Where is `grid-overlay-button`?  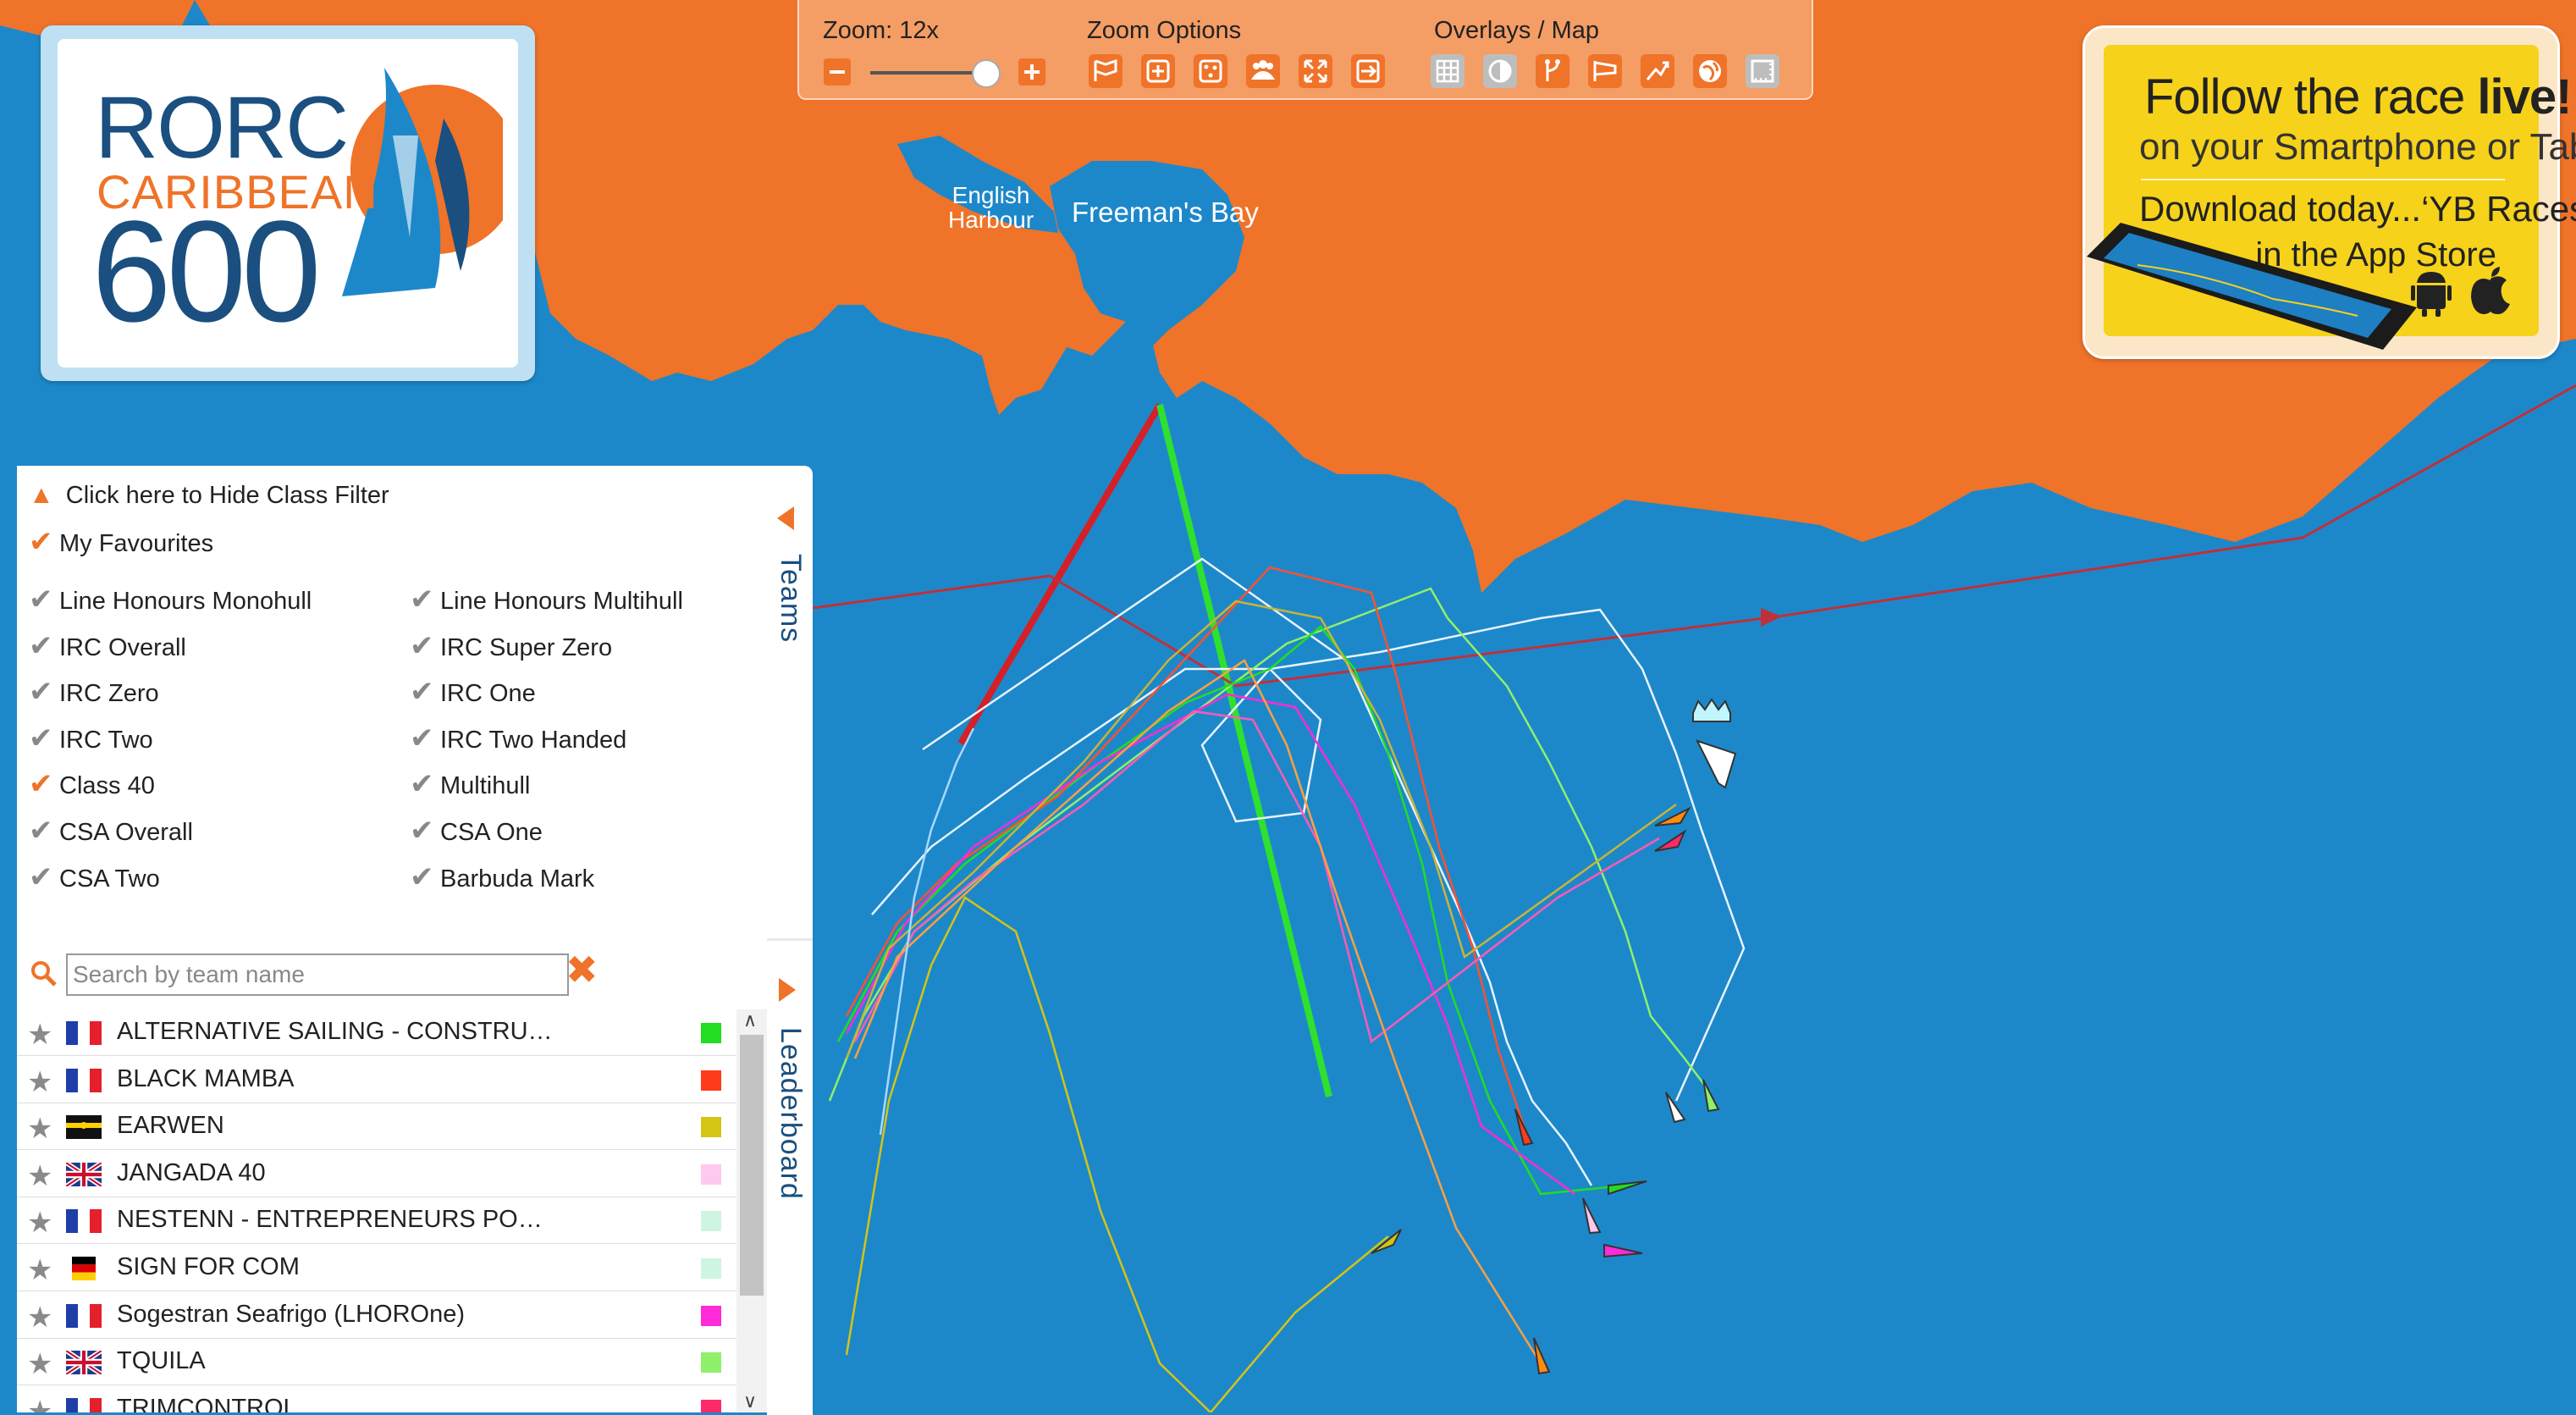
grid-overlay-button is located at coordinates (1447, 71).